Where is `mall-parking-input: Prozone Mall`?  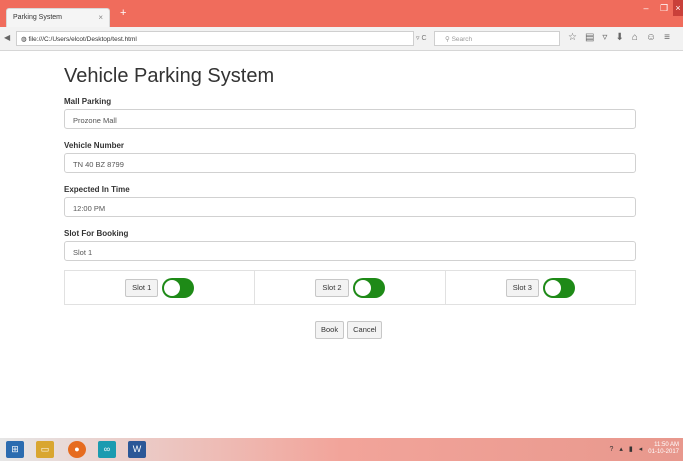
mall-parking-input: Prozone Mall is located at coordinates (350, 119).